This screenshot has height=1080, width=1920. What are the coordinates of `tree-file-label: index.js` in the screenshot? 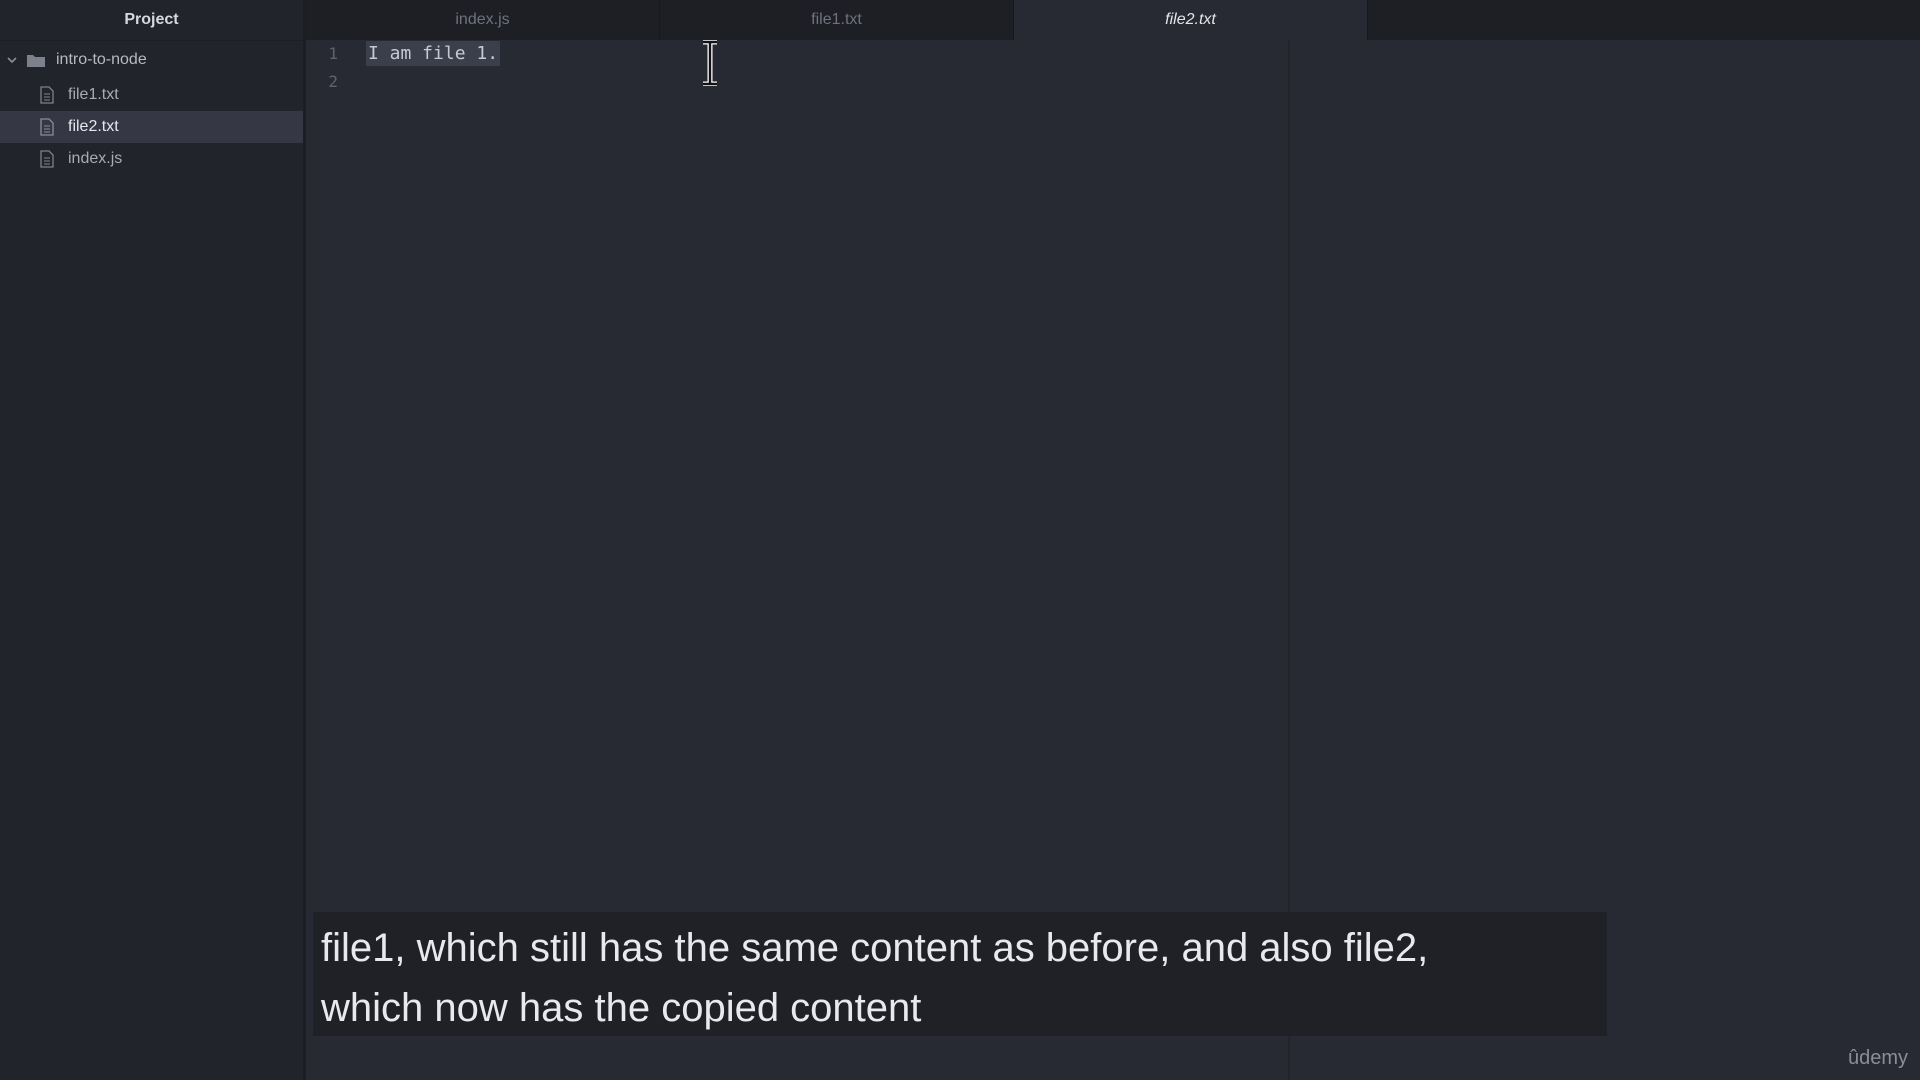 It's located at (95, 158).